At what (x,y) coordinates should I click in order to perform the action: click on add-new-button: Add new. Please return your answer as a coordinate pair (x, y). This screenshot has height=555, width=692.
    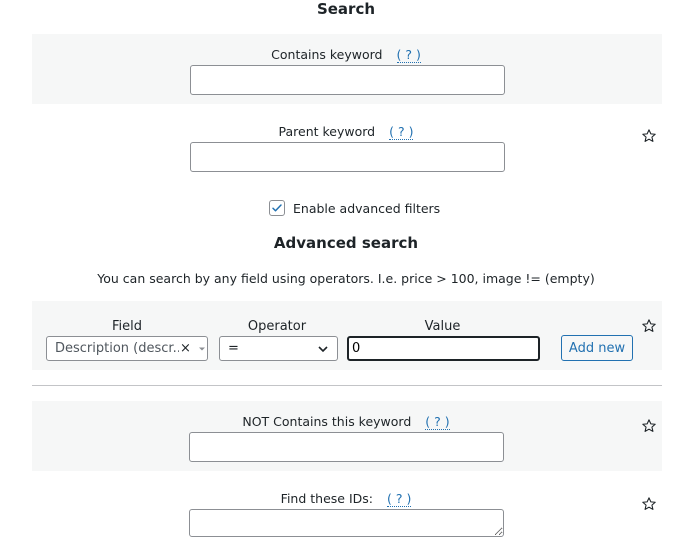
    Looking at the image, I should click on (597, 348).